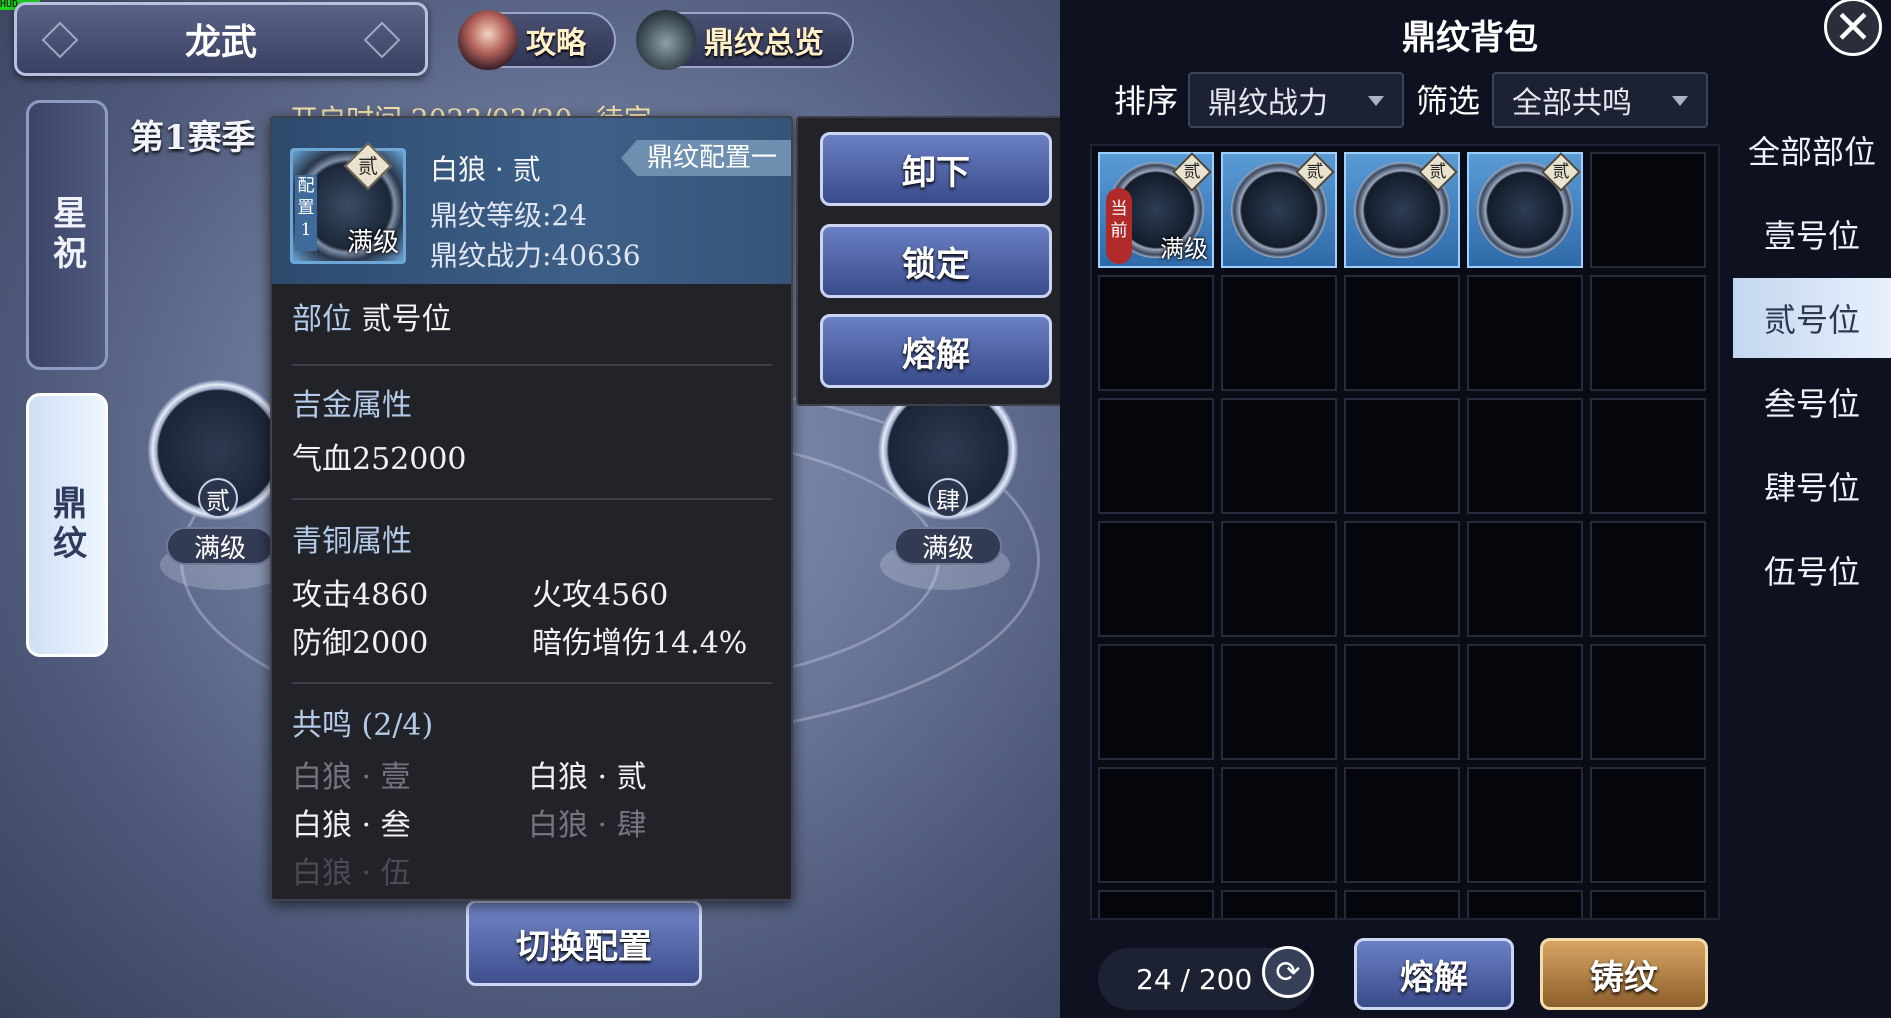 Image resolution: width=1891 pixels, height=1018 pixels. I want to click on bronze-title: 青铜属性, so click(352, 541).